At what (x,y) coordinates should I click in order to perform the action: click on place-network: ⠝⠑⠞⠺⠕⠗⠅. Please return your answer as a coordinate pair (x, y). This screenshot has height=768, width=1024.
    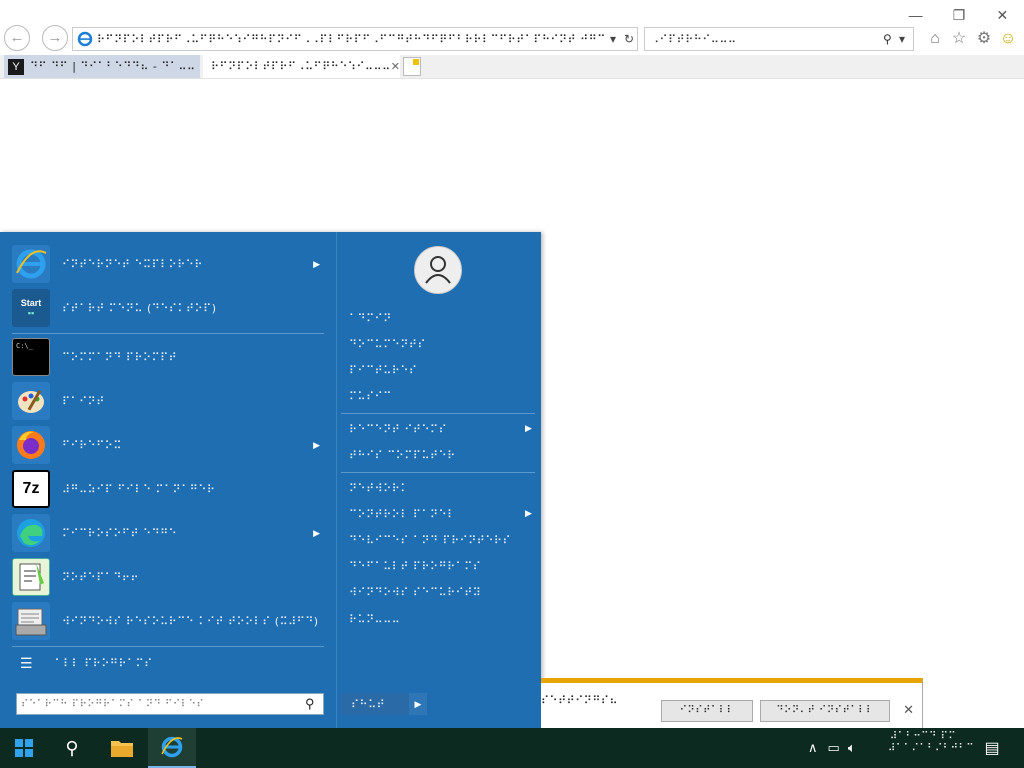
    Looking at the image, I should click on (379, 488).